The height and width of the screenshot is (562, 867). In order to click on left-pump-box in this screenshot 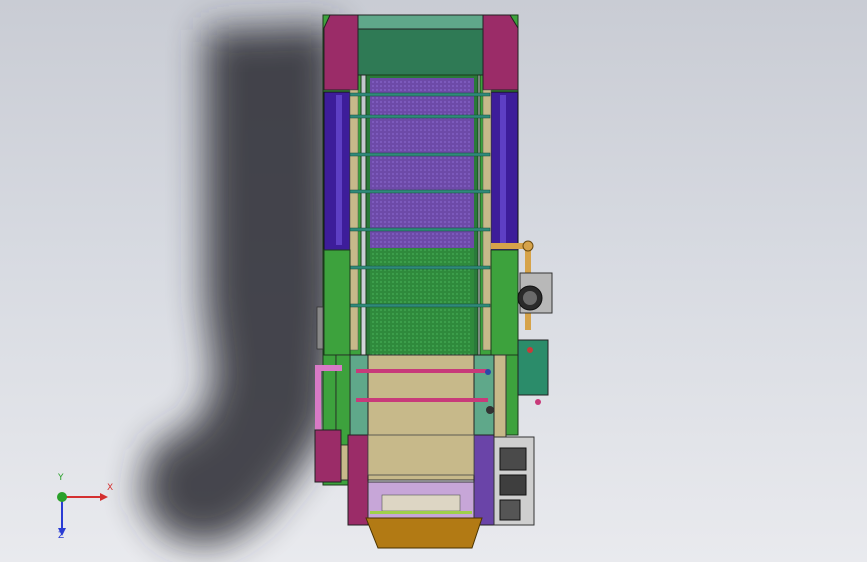, I will do `click(328, 456)`.